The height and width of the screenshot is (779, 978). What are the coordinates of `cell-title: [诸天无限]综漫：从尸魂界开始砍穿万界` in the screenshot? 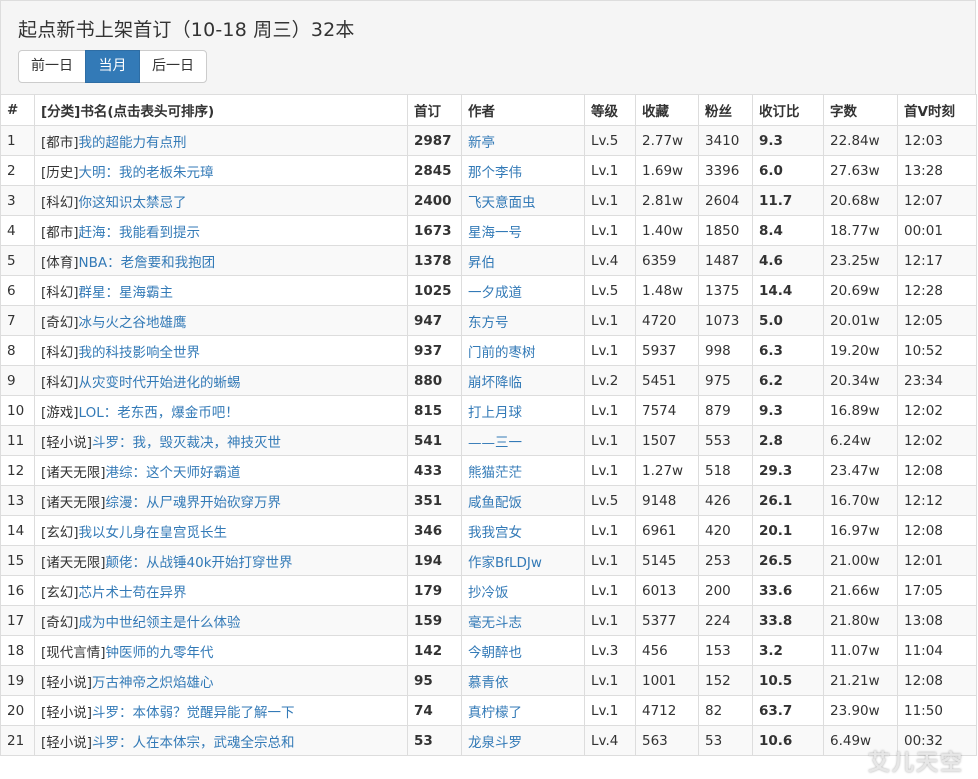 It's located at (221, 500).